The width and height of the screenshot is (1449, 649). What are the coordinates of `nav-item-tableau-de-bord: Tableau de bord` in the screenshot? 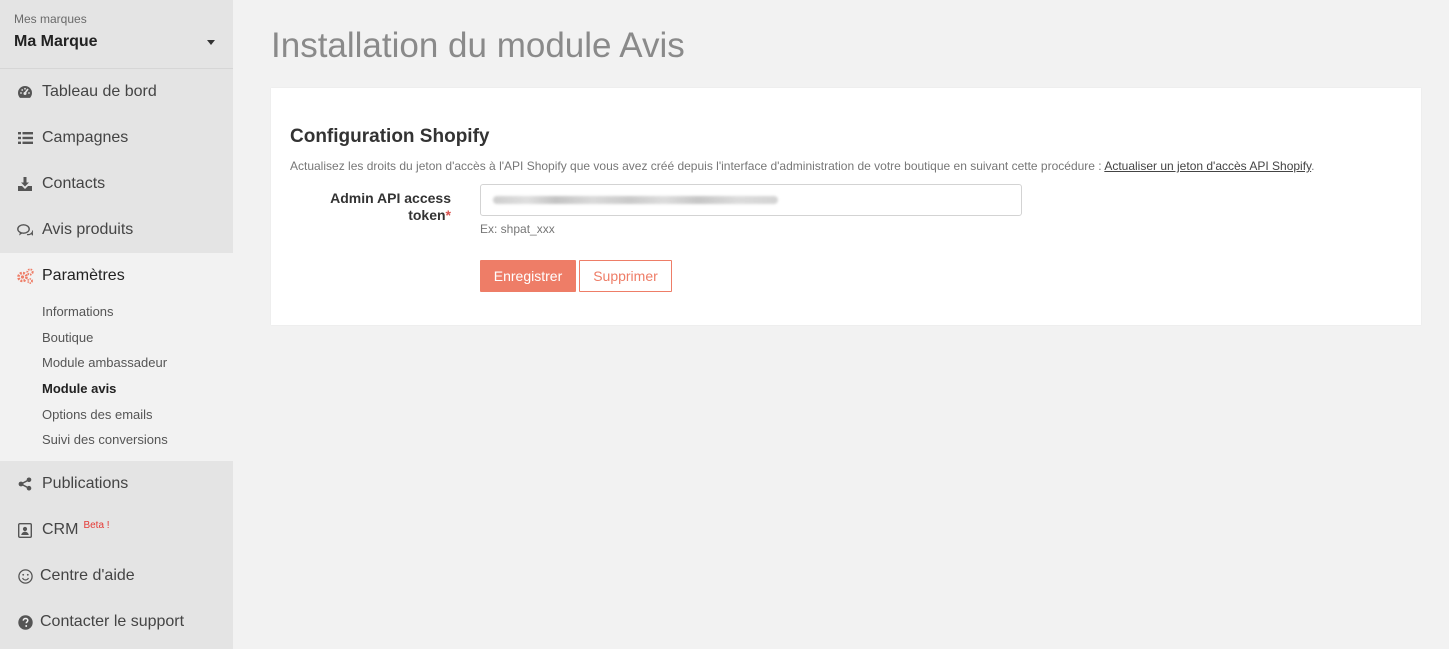 It's located at (116, 92).